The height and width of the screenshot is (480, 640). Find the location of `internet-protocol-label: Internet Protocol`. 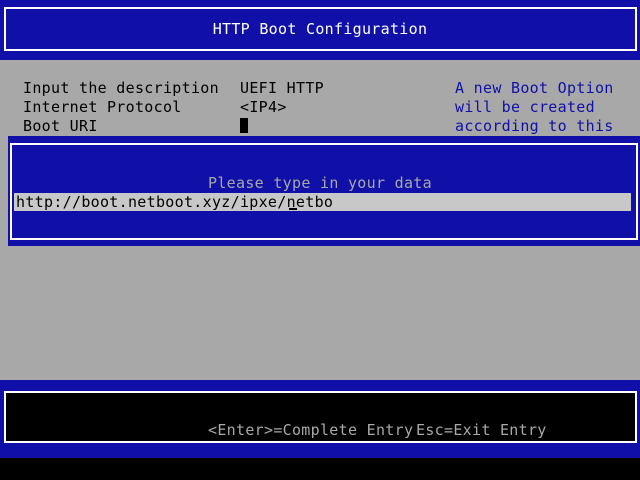

internet-protocol-label: Internet Protocol is located at coordinates (102, 107).